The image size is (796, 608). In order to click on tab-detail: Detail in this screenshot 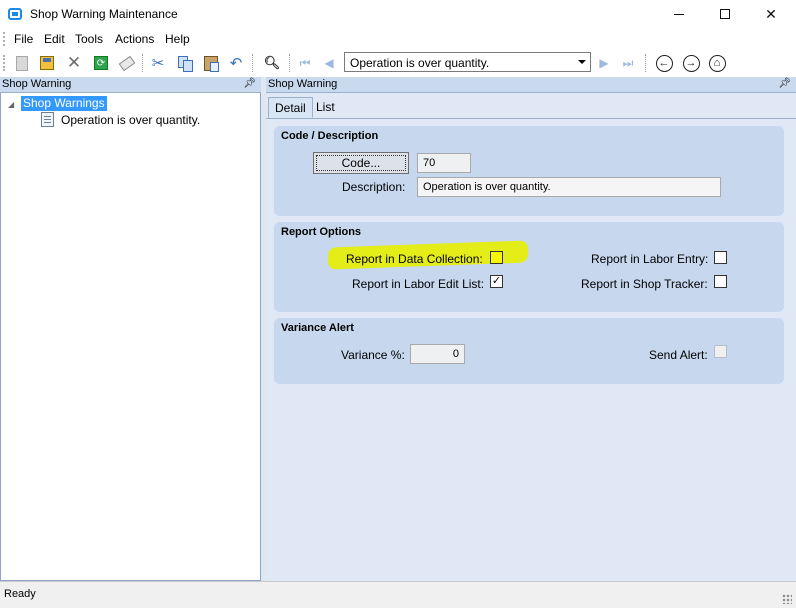, I will do `click(290, 107)`.